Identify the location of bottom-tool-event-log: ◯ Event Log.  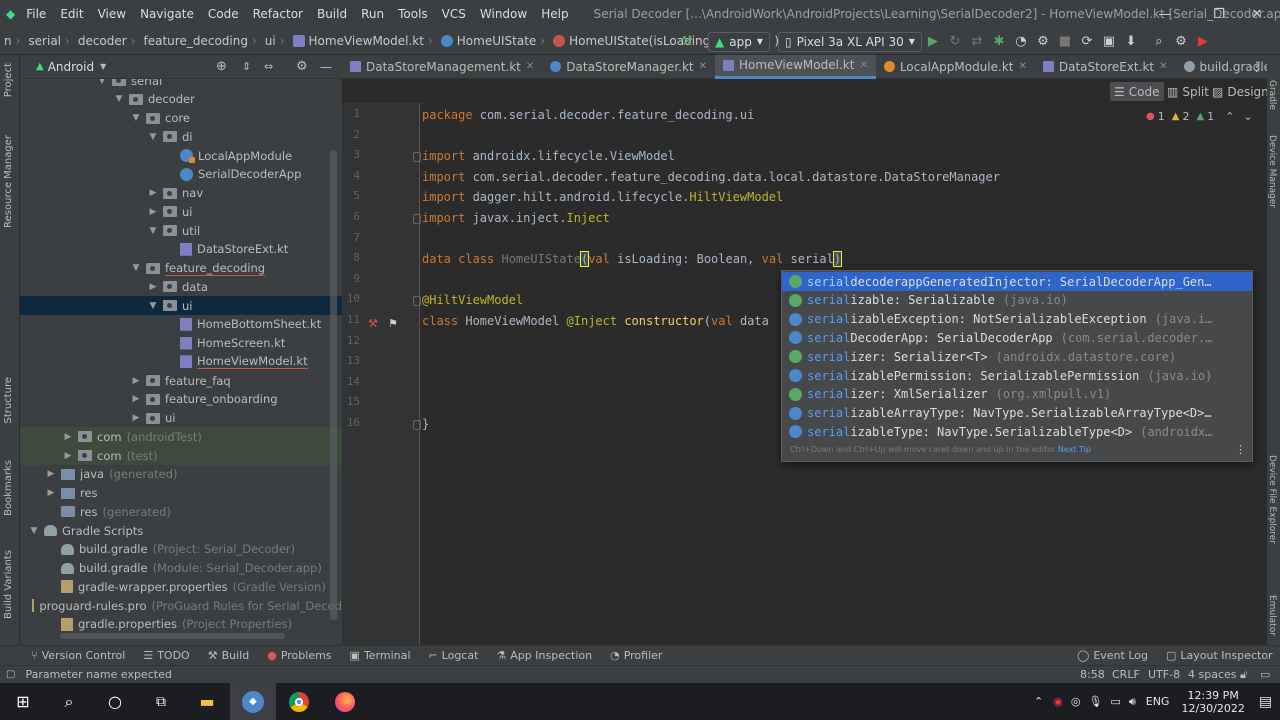
(1112, 655).